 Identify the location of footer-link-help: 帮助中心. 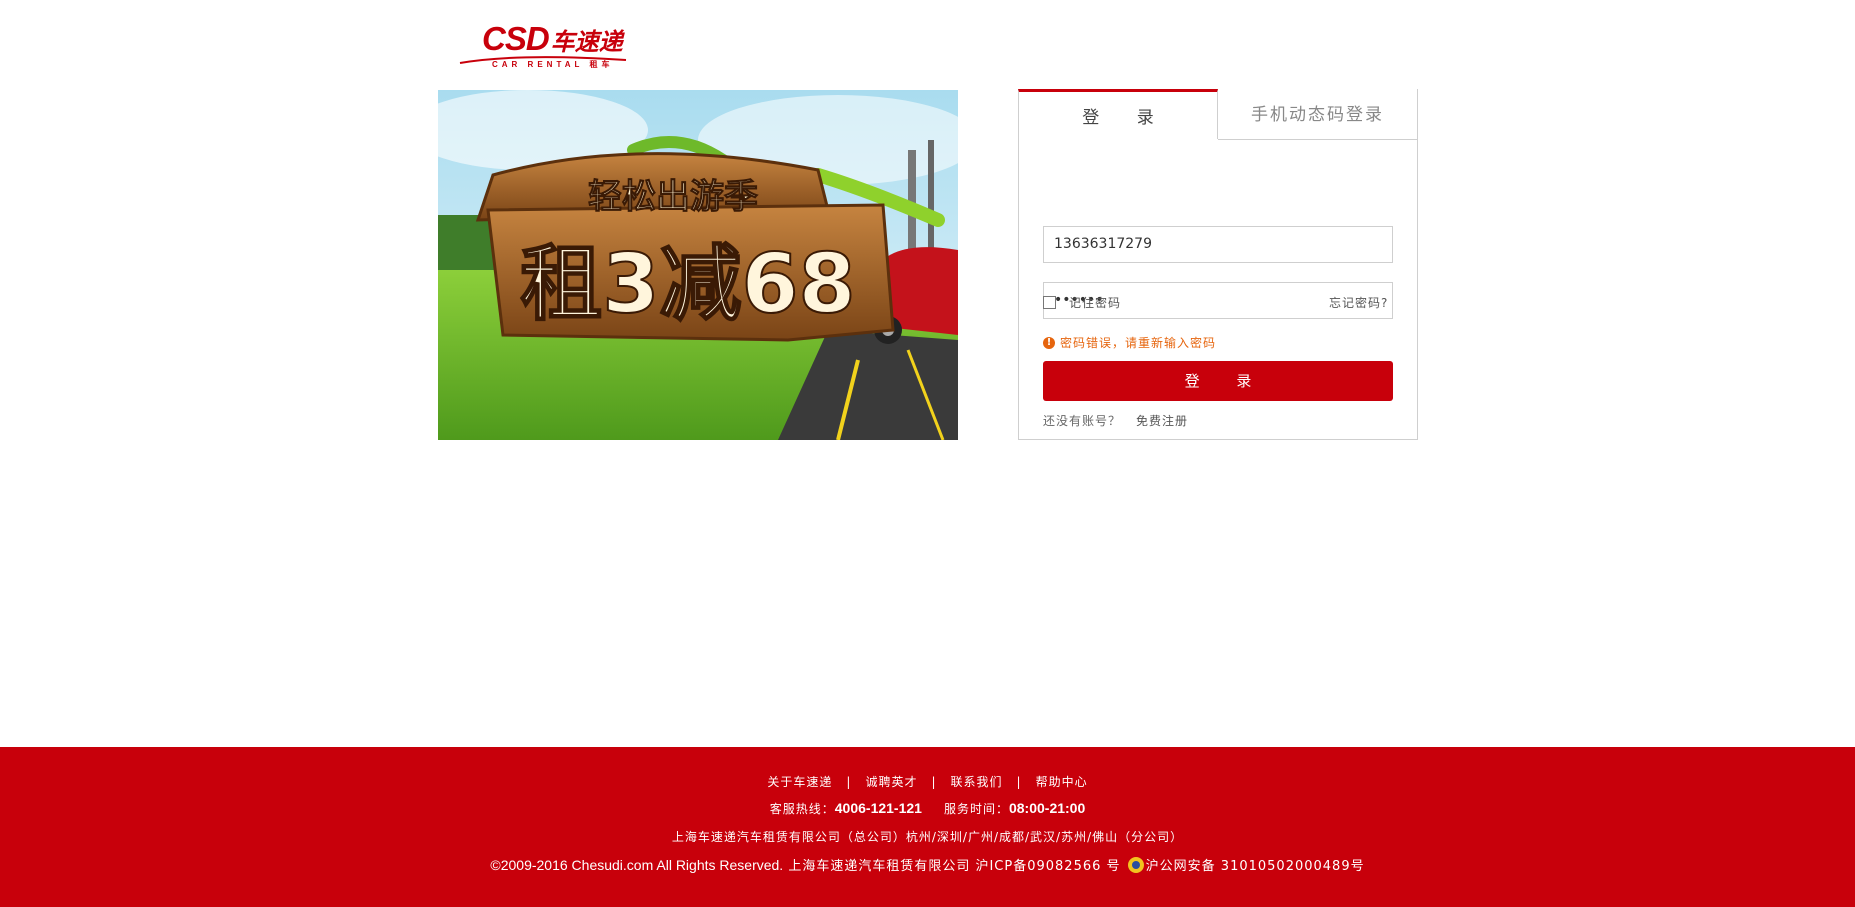
(1062, 782).